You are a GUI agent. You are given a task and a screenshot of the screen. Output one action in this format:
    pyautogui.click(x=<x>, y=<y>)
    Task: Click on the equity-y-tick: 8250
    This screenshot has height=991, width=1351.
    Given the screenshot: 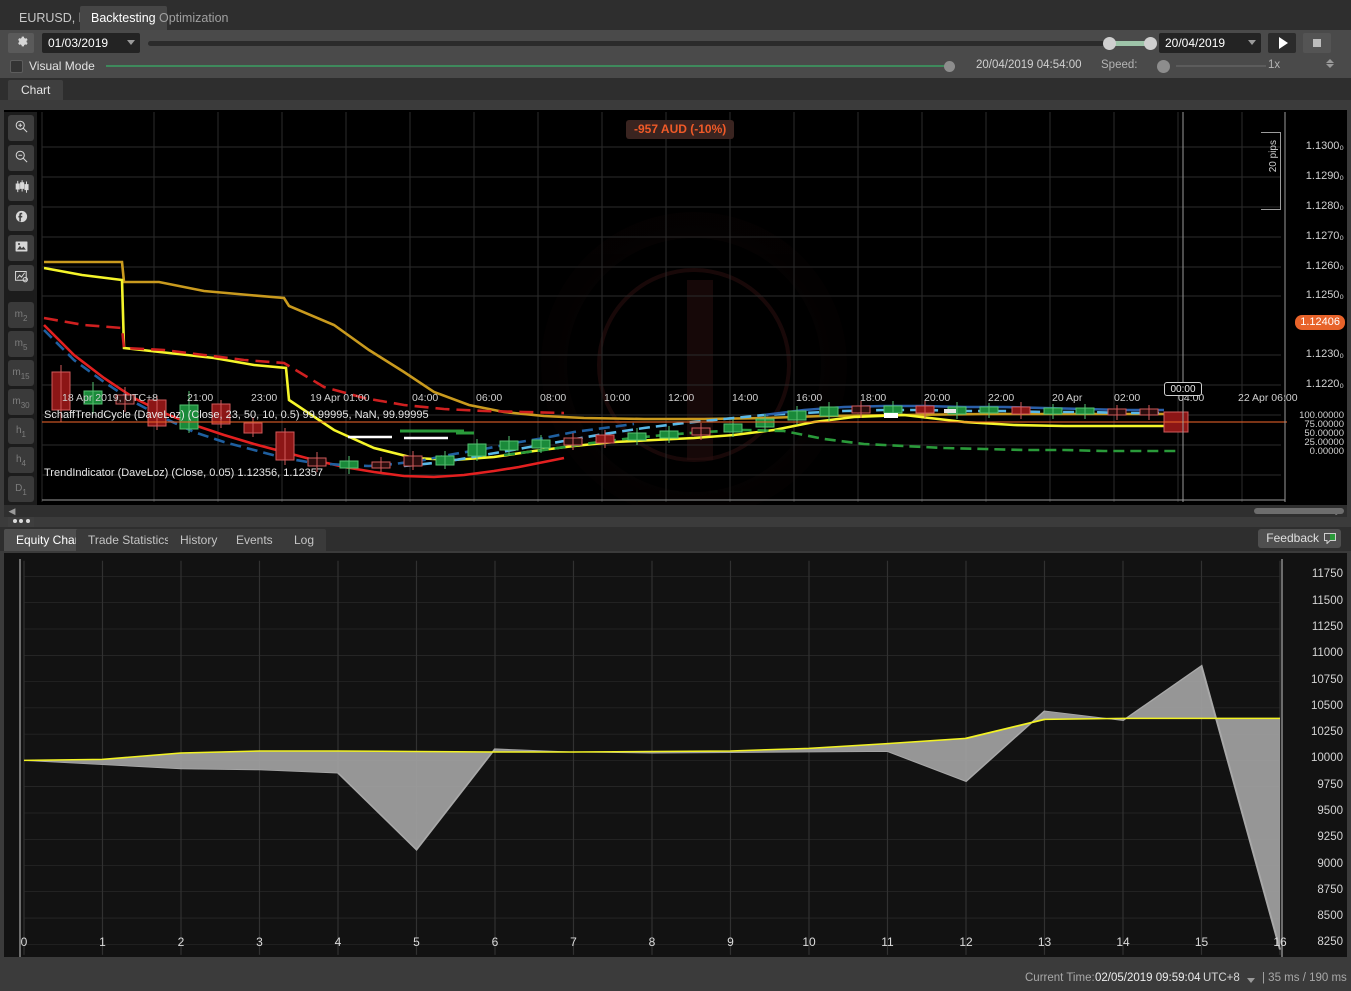 What is the action you would take?
    pyautogui.click(x=1330, y=942)
    